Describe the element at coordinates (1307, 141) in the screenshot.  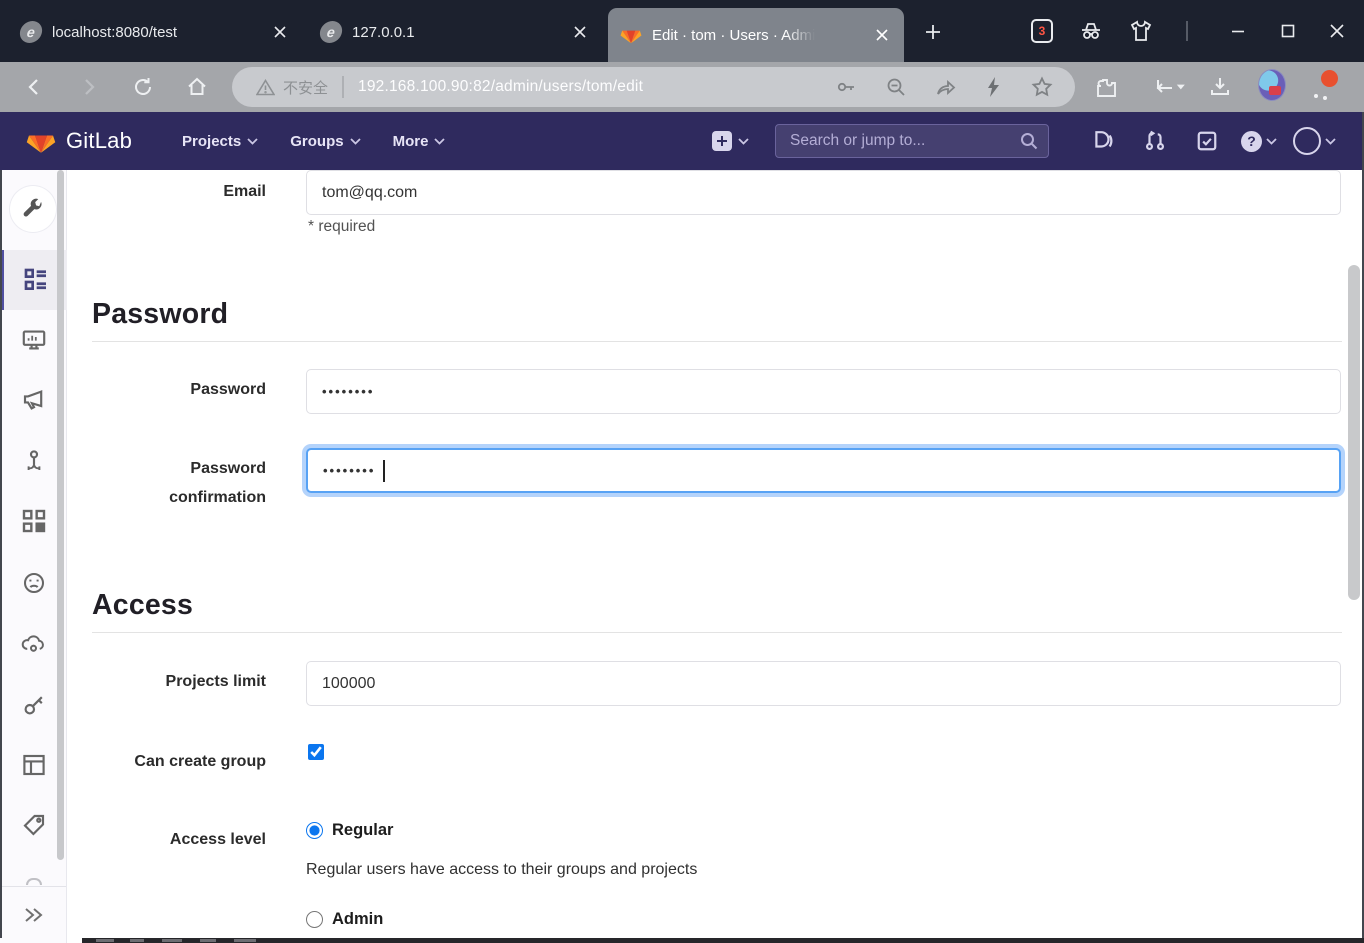
I see `user-avatar` at that location.